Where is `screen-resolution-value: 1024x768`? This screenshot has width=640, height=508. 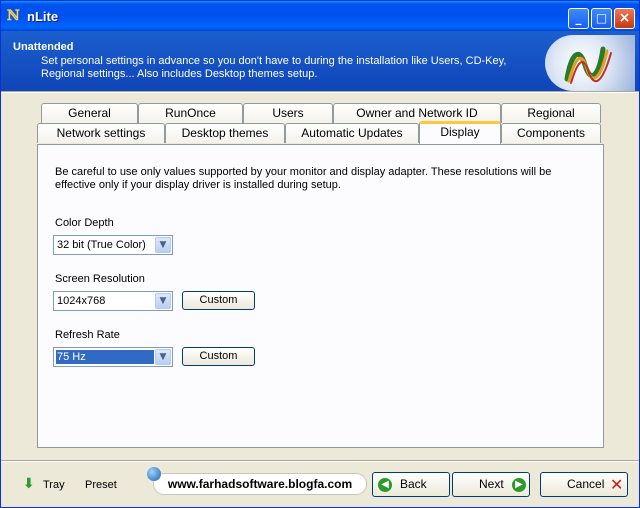
screen-resolution-value: 1024x768 is located at coordinates (81, 301).